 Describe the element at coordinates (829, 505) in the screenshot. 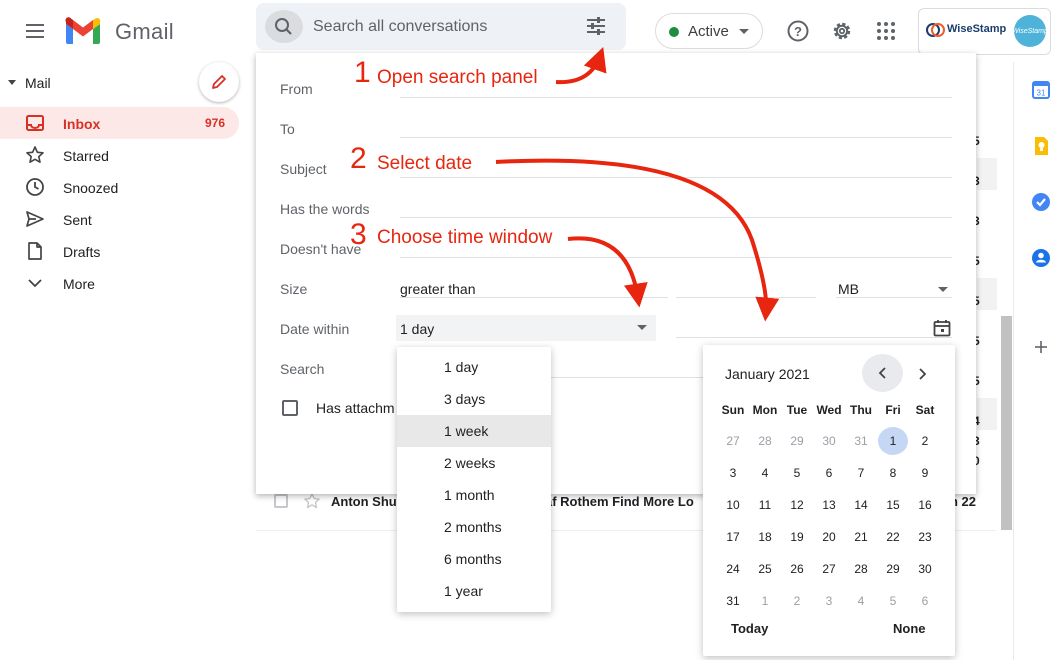

I see `calendar-day: 13` at that location.